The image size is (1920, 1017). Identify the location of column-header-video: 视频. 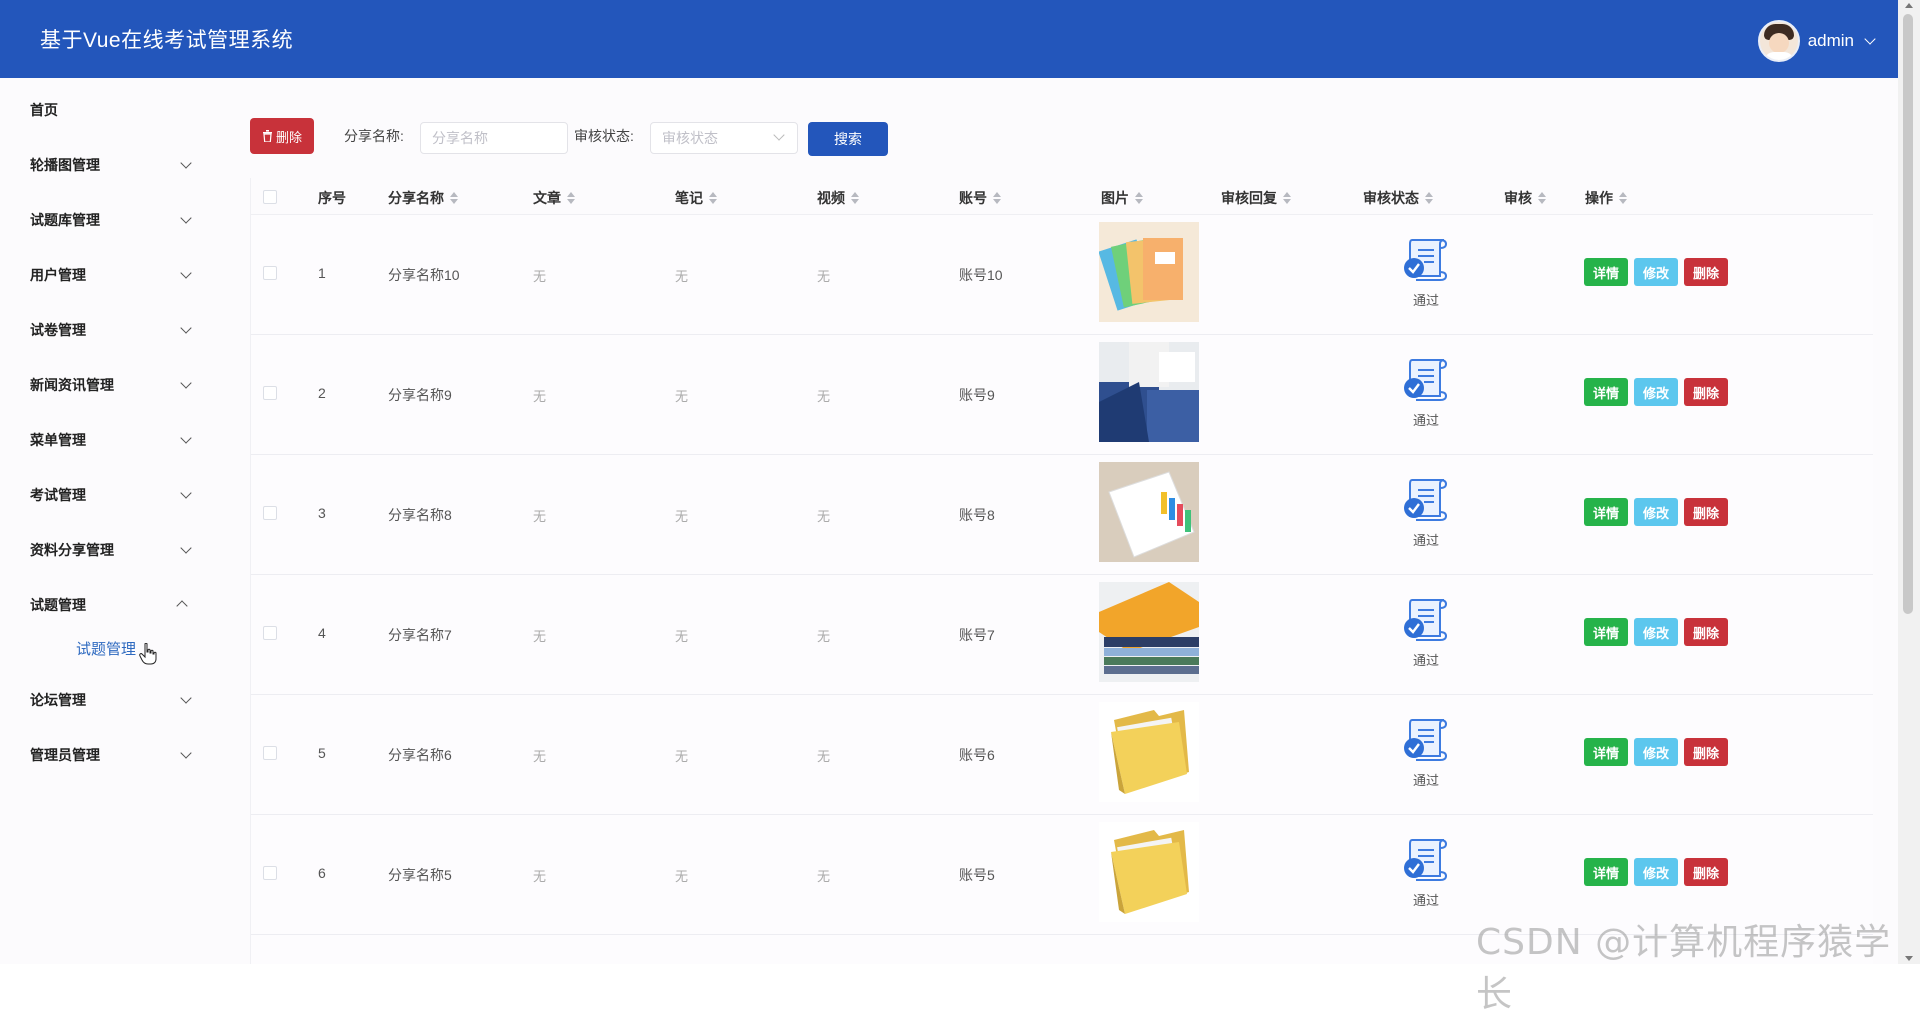
(838, 198).